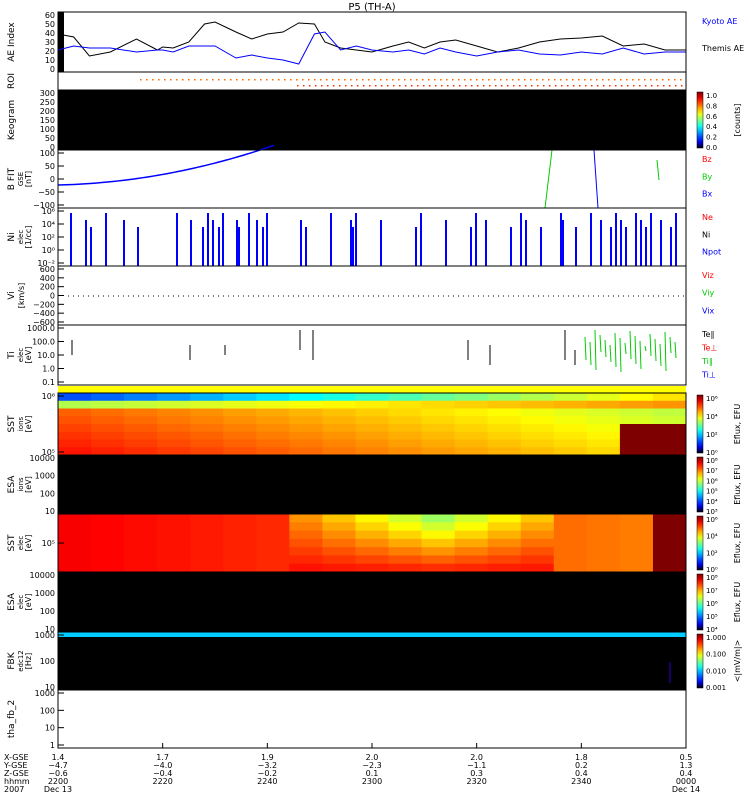 The image size is (750, 800). I want to click on esa_i-ytick: 100, so click(47, 493).